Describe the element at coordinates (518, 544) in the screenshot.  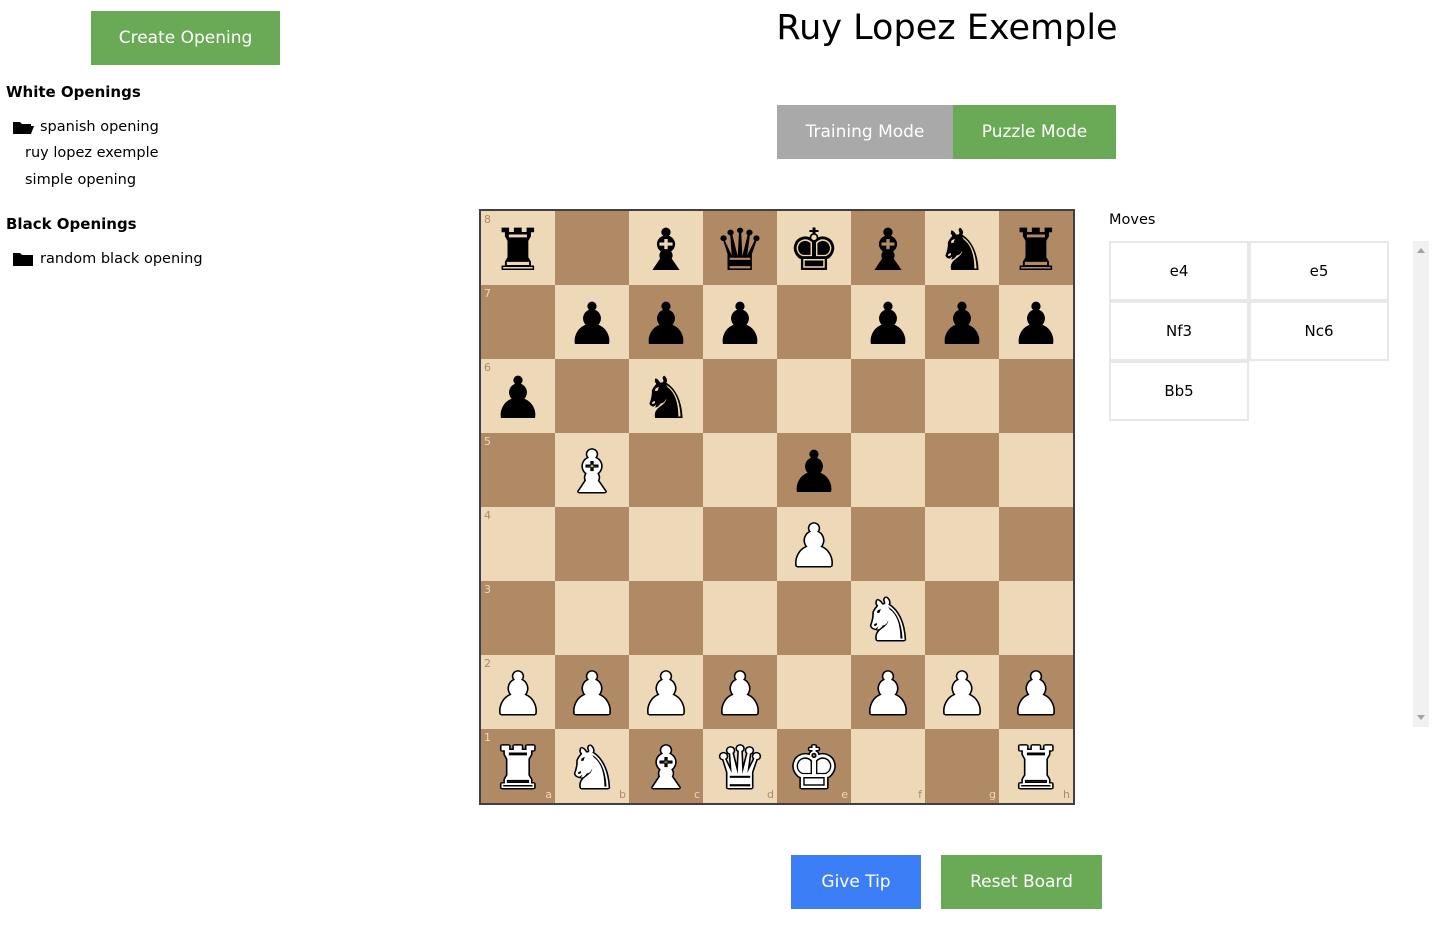
I see `square-a4: 4` at that location.